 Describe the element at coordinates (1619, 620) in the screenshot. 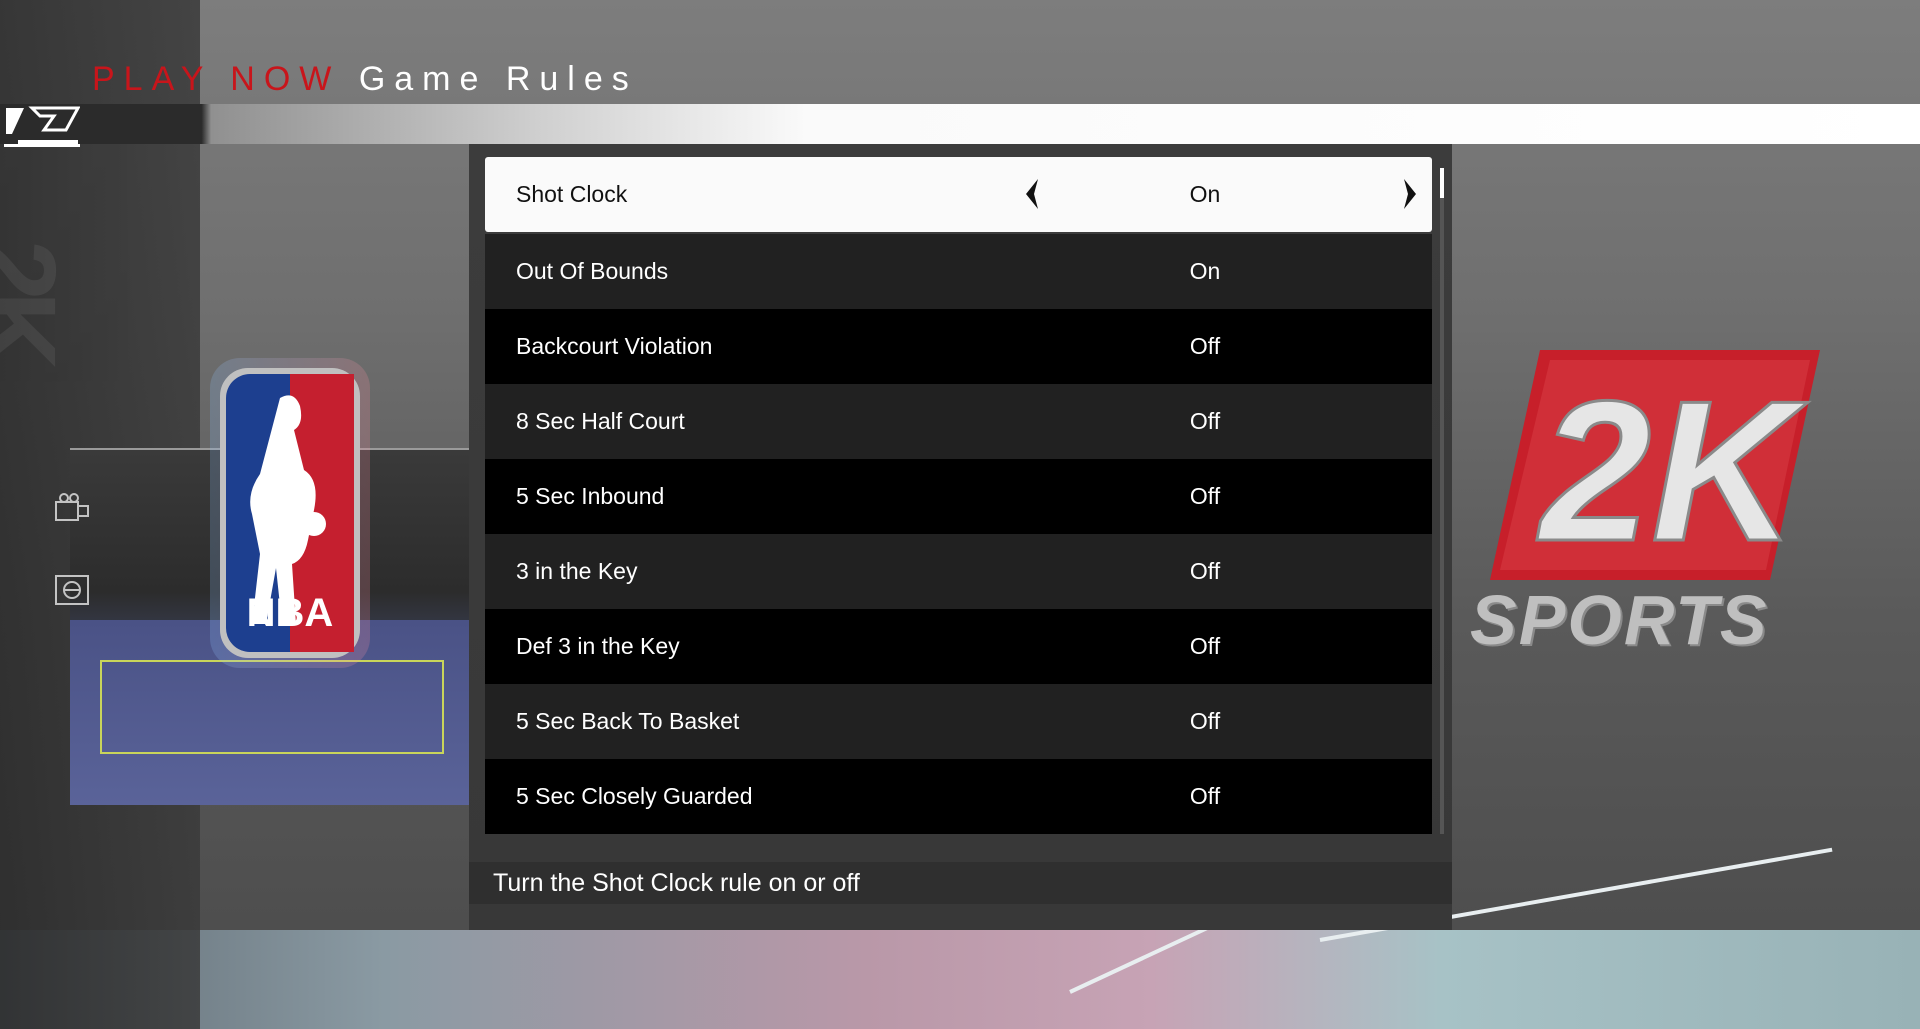

I see `sports-logo-text: SPORTS` at that location.